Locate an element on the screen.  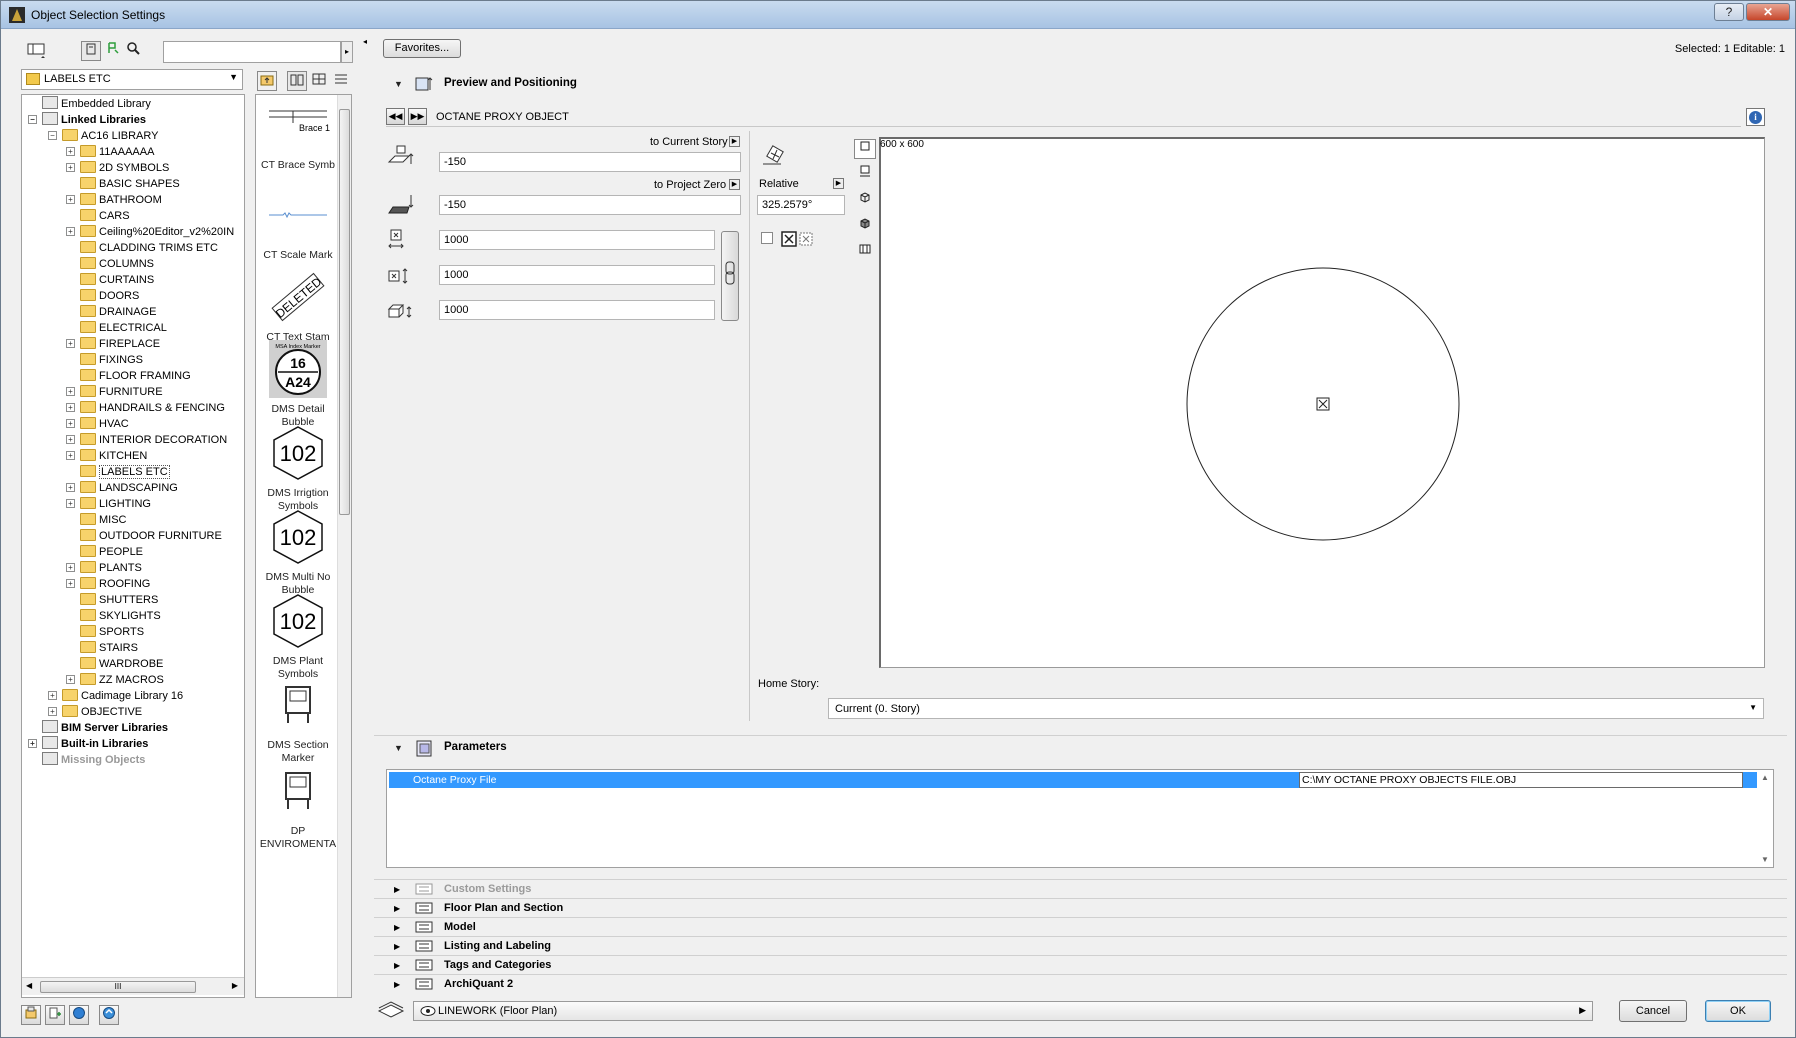
tree-item: BASIC SHAPES is located at coordinates (130, 184).